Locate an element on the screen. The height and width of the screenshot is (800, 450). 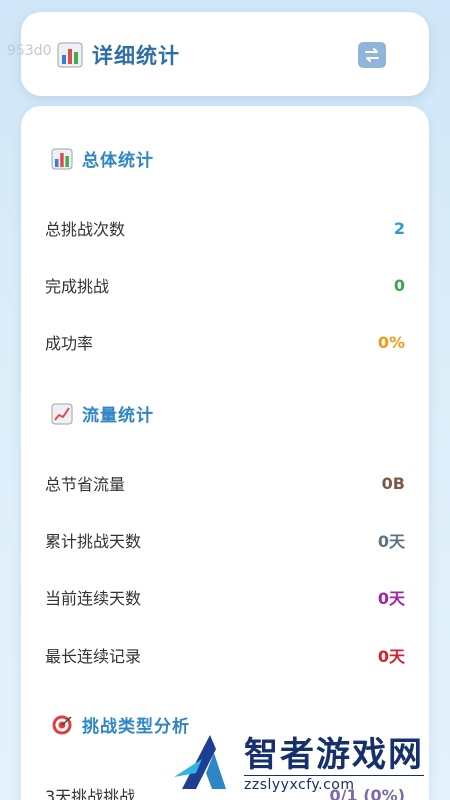
site-watermark: 智者游戏网 zzslyyxcfy.com is located at coordinates (310, 764).